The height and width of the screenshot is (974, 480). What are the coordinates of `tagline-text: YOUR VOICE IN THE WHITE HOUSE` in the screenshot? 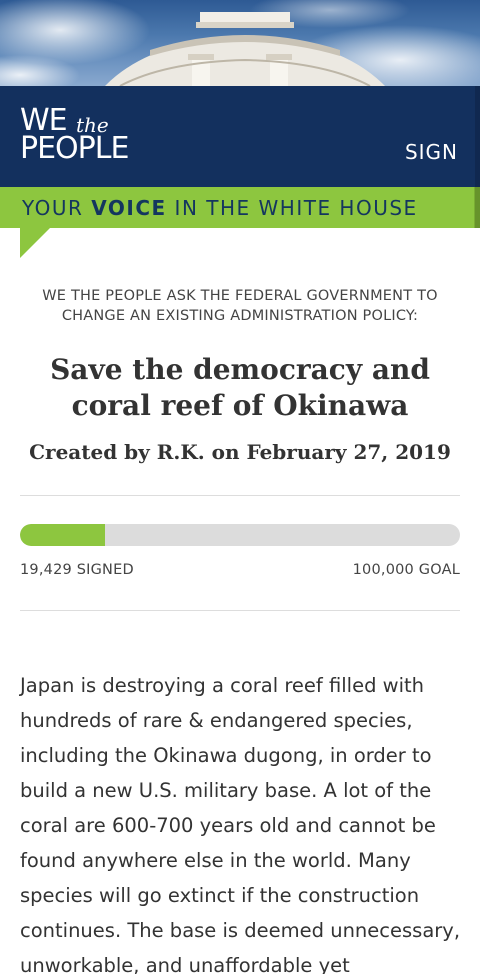 It's located at (220, 208).